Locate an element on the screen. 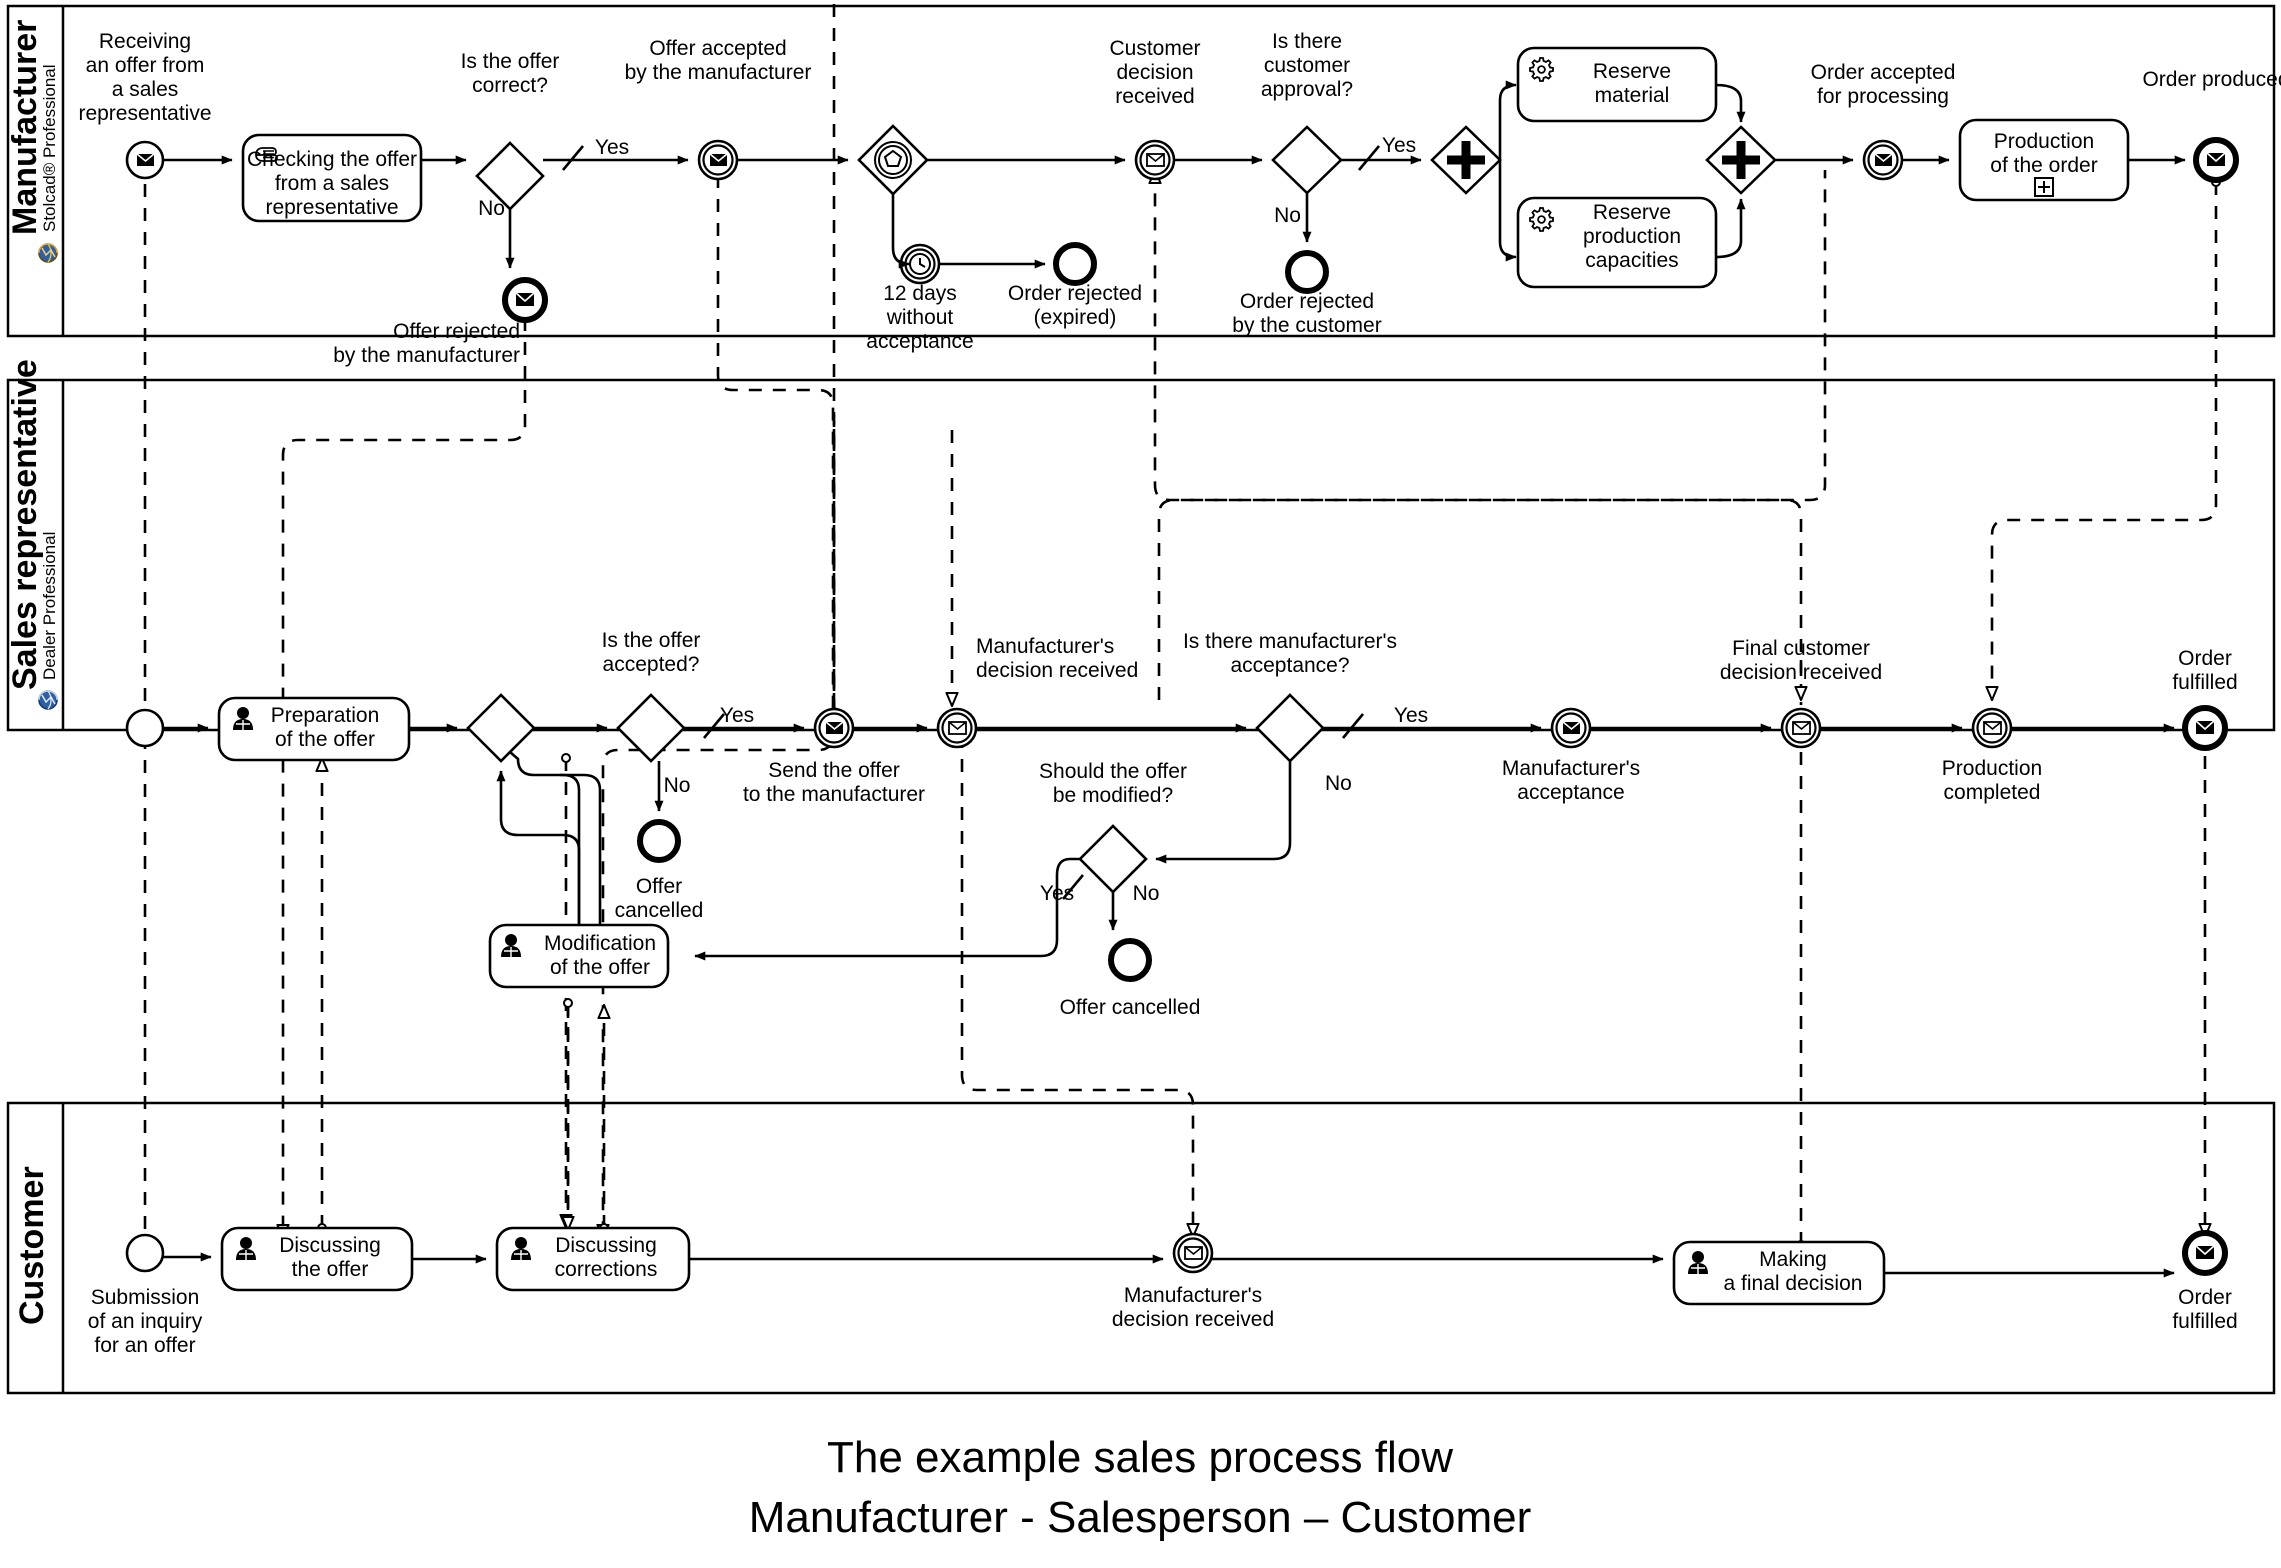  lane-sales-title: Sales representative is located at coordinates (25, 524).